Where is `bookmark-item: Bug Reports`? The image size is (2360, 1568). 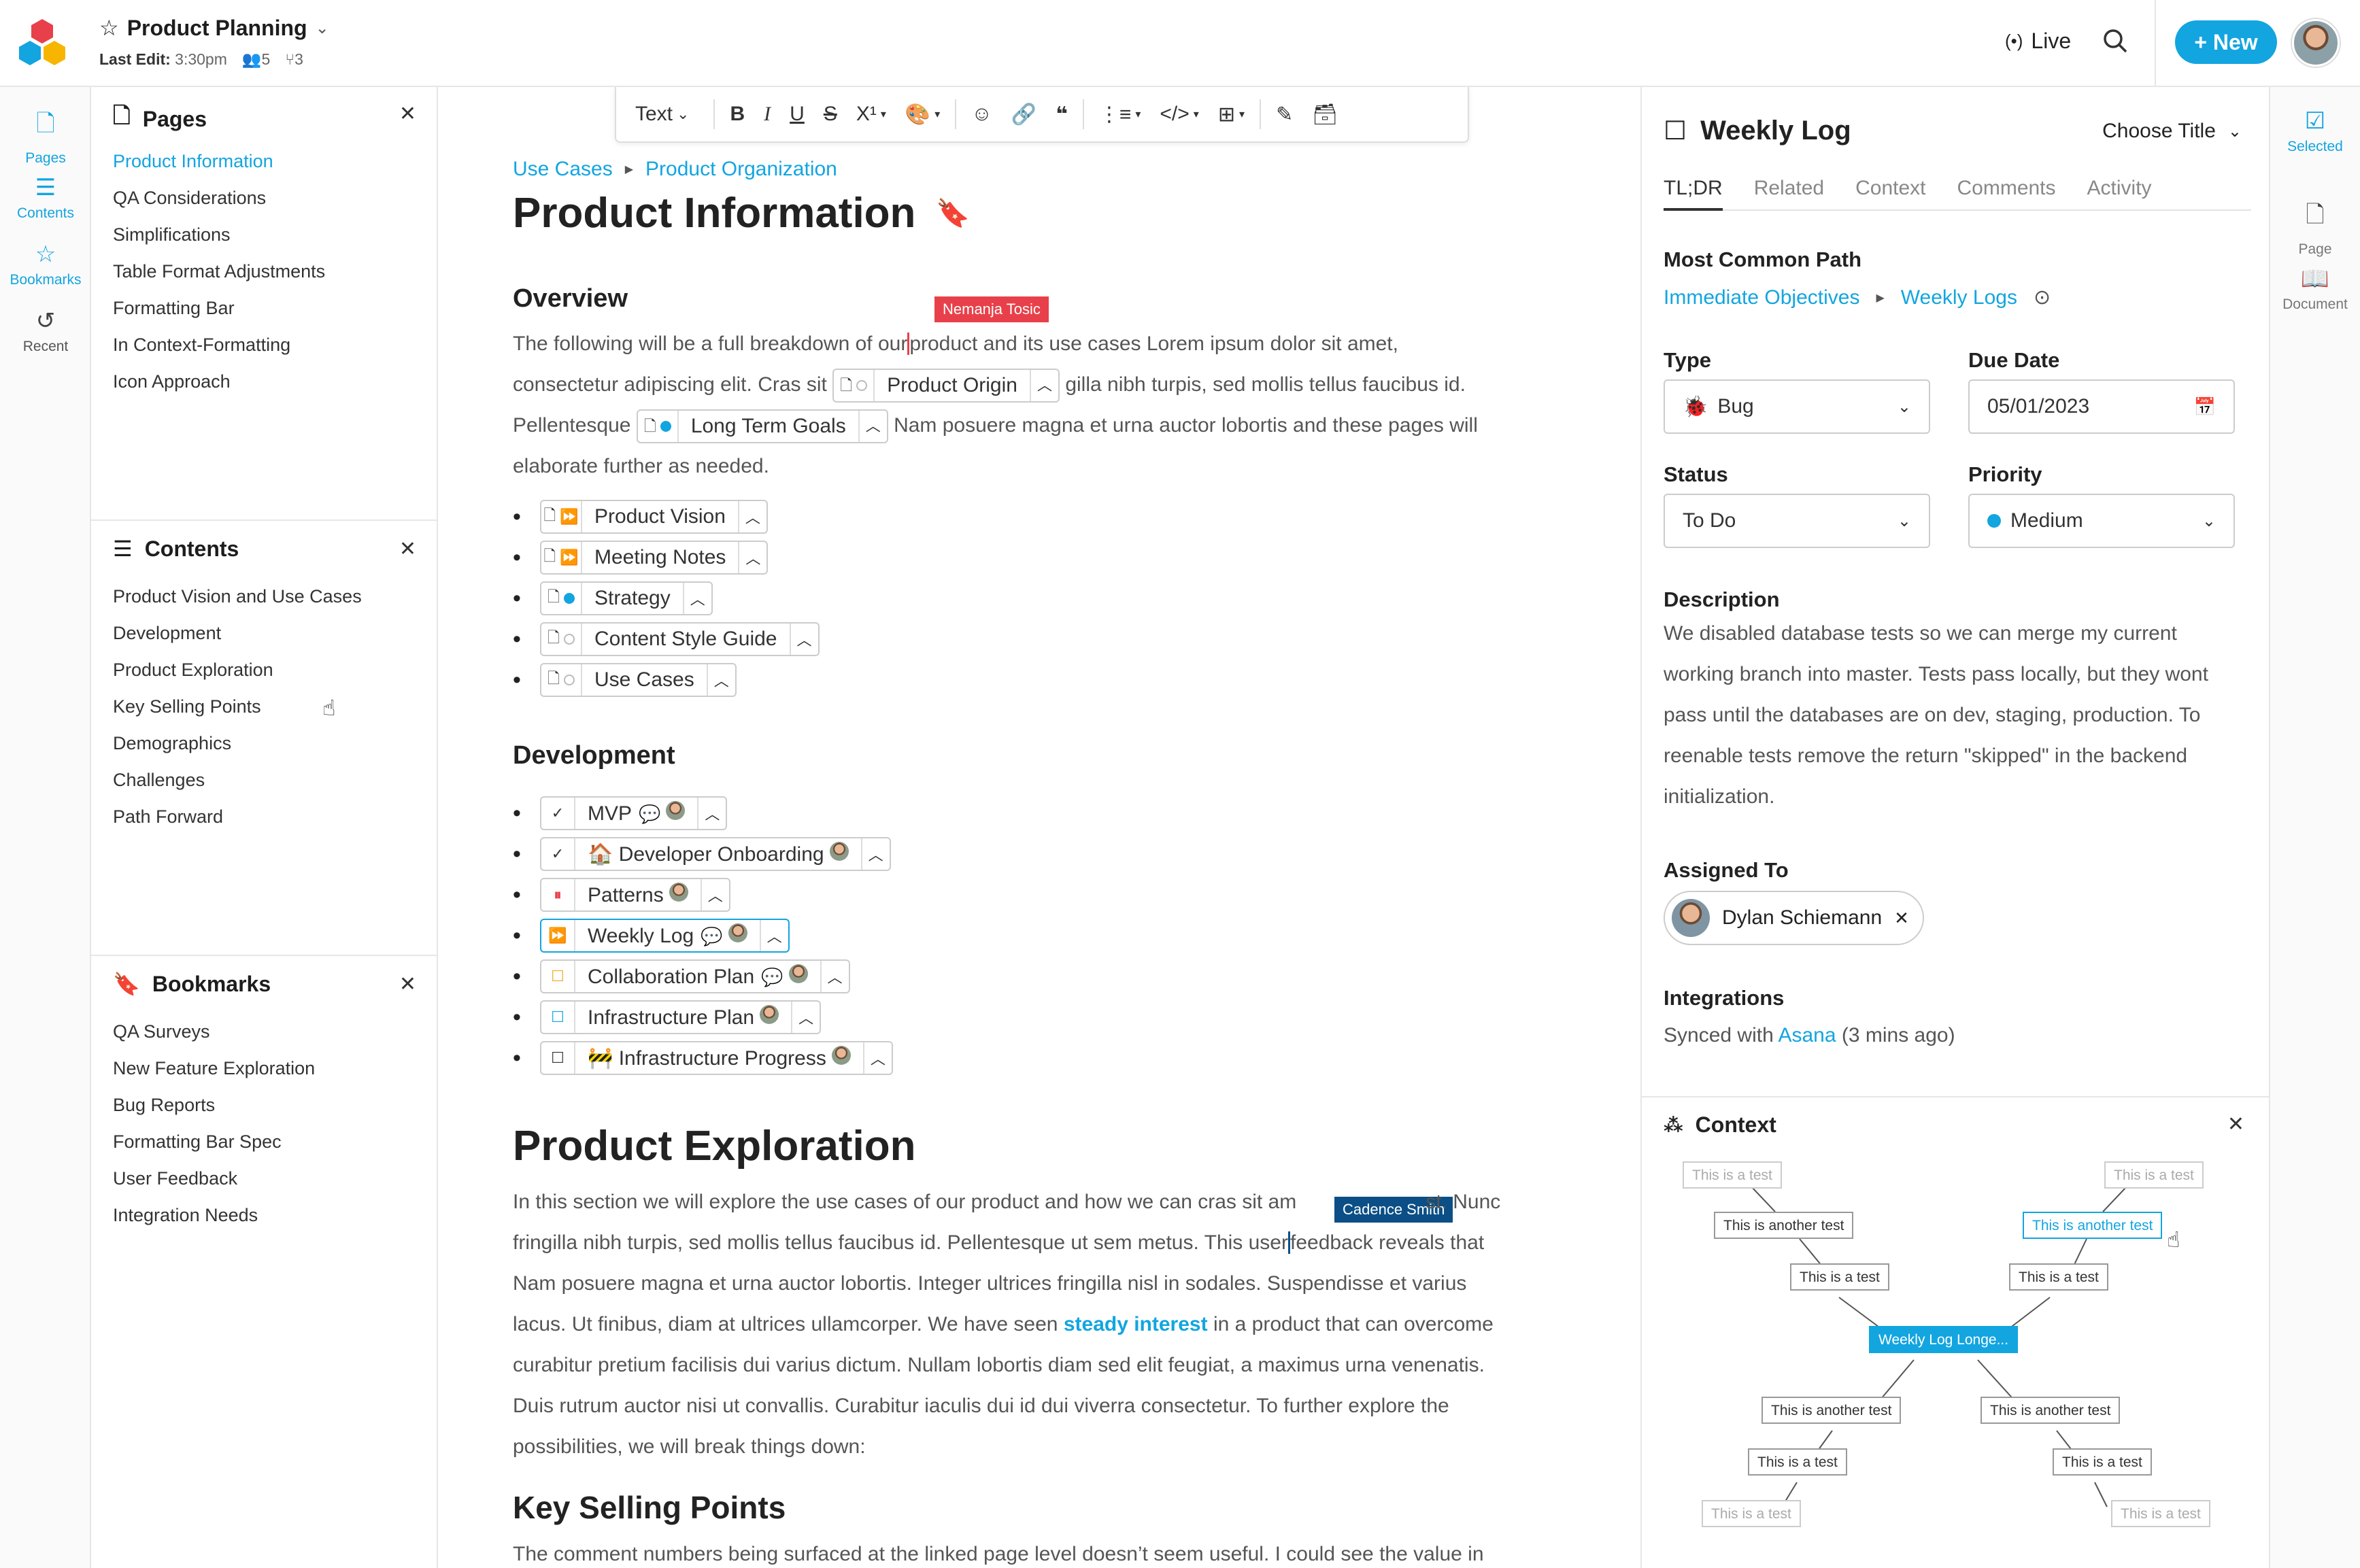 bookmark-item: Bug Reports is located at coordinates (214, 1105).